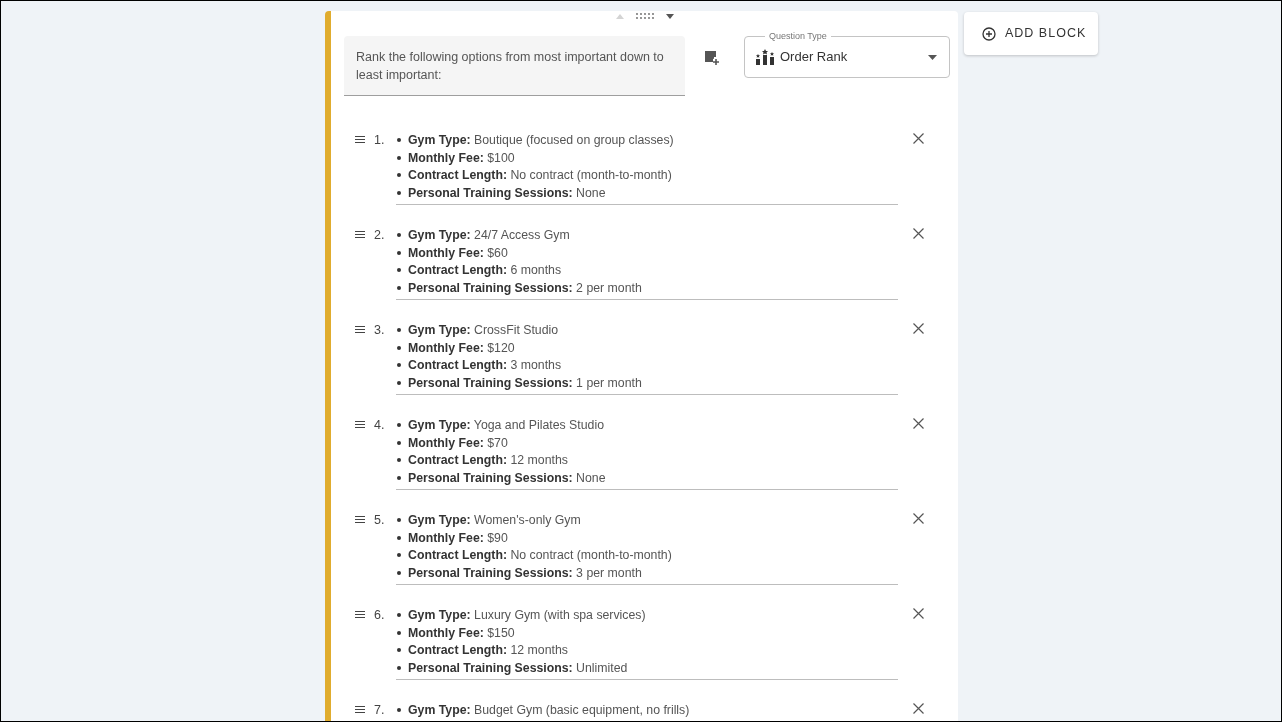 The height and width of the screenshot is (722, 1282). Describe the element at coordinates (514, 66) in the screenshot. I see `prompt-field: Rank the following options from most important down to least important:` at that location.